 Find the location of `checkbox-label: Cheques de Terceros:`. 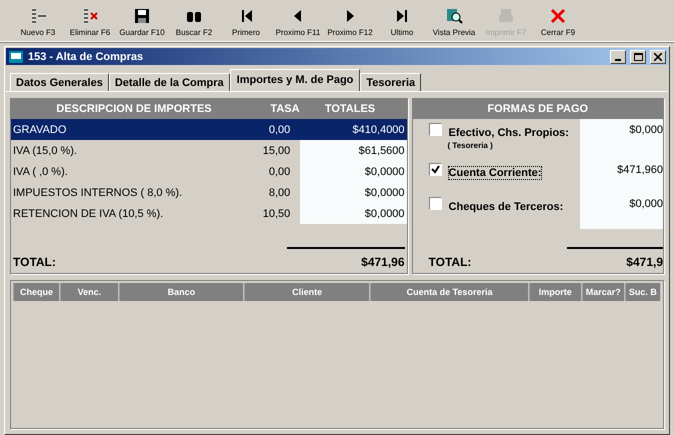

checkbox-label: Cheques de Terceros: is located at coordinates (506, 207).